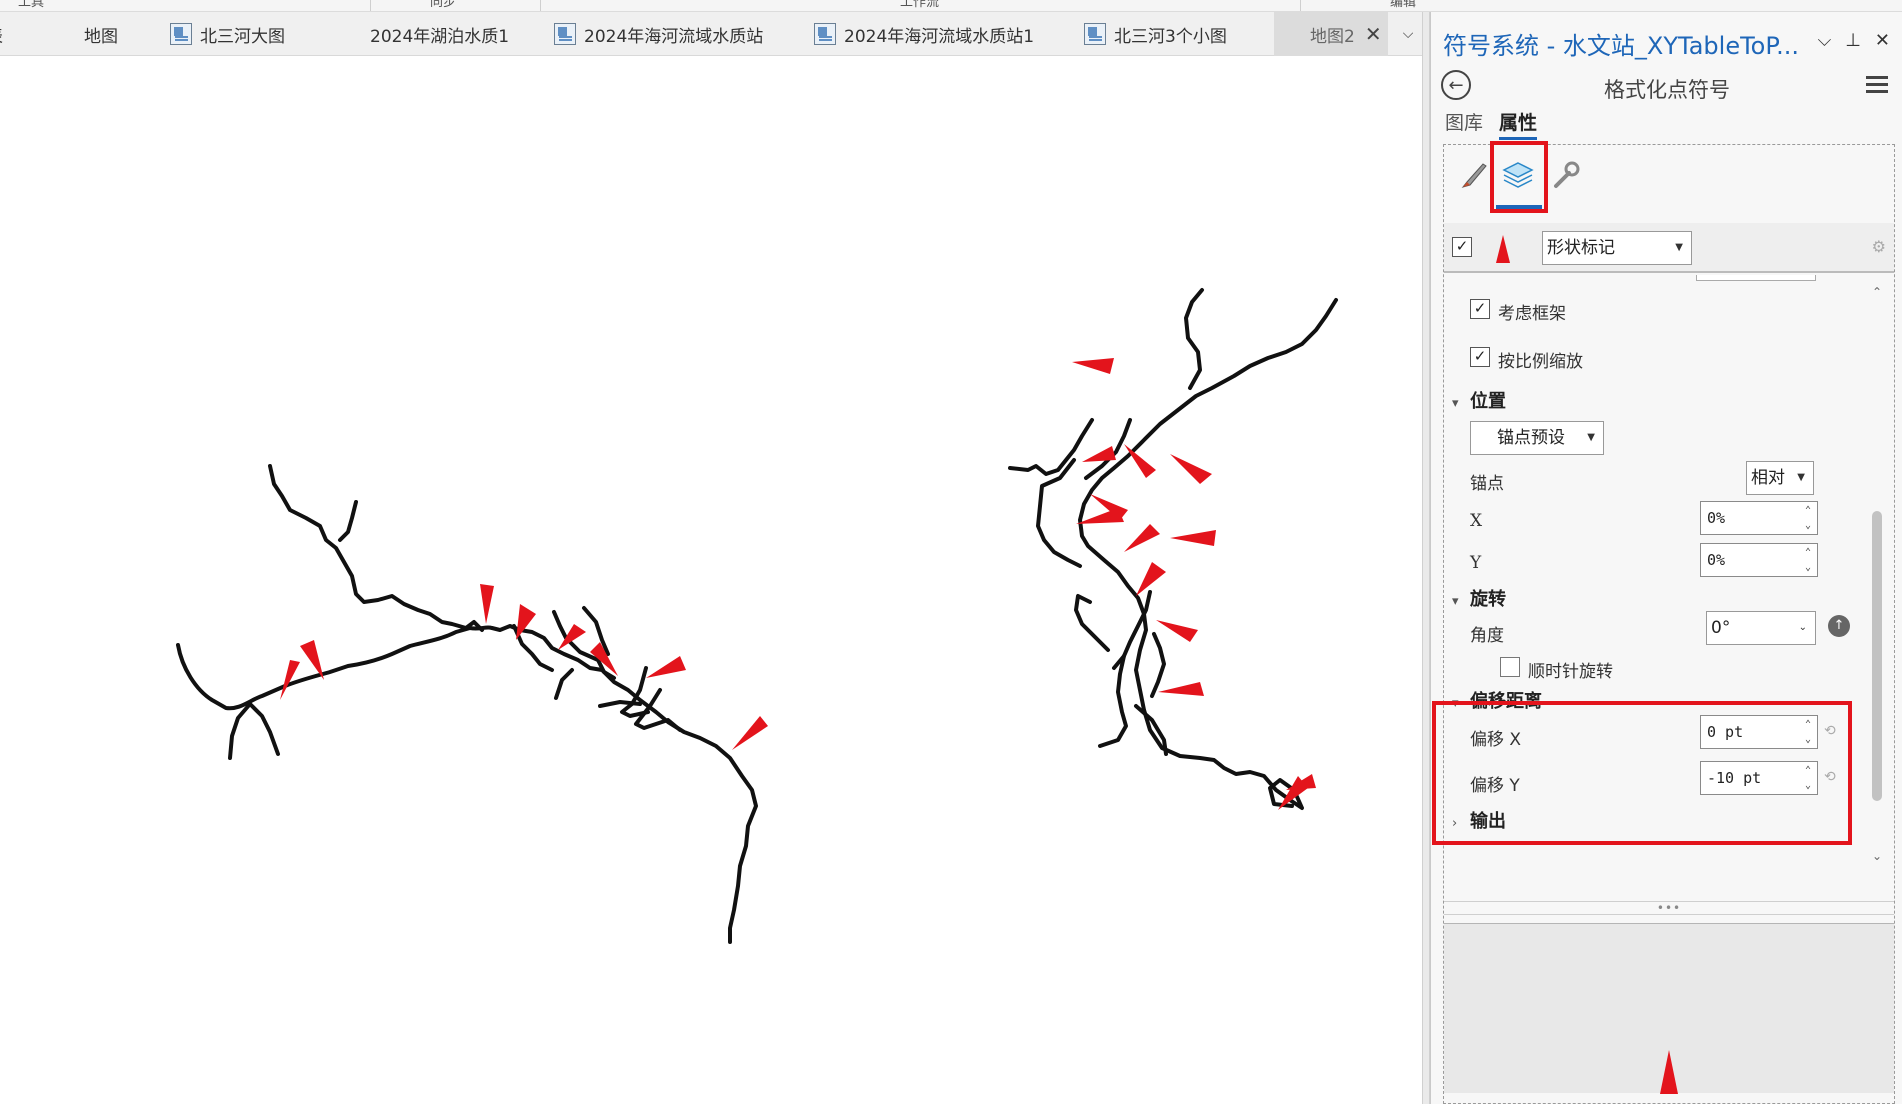 Image resolution: width=1902 pixels, height=1104 pixels. I want to click on tab-layout-haihe-2024-1: 2024年海河流域水质站1, so click(924, 34).